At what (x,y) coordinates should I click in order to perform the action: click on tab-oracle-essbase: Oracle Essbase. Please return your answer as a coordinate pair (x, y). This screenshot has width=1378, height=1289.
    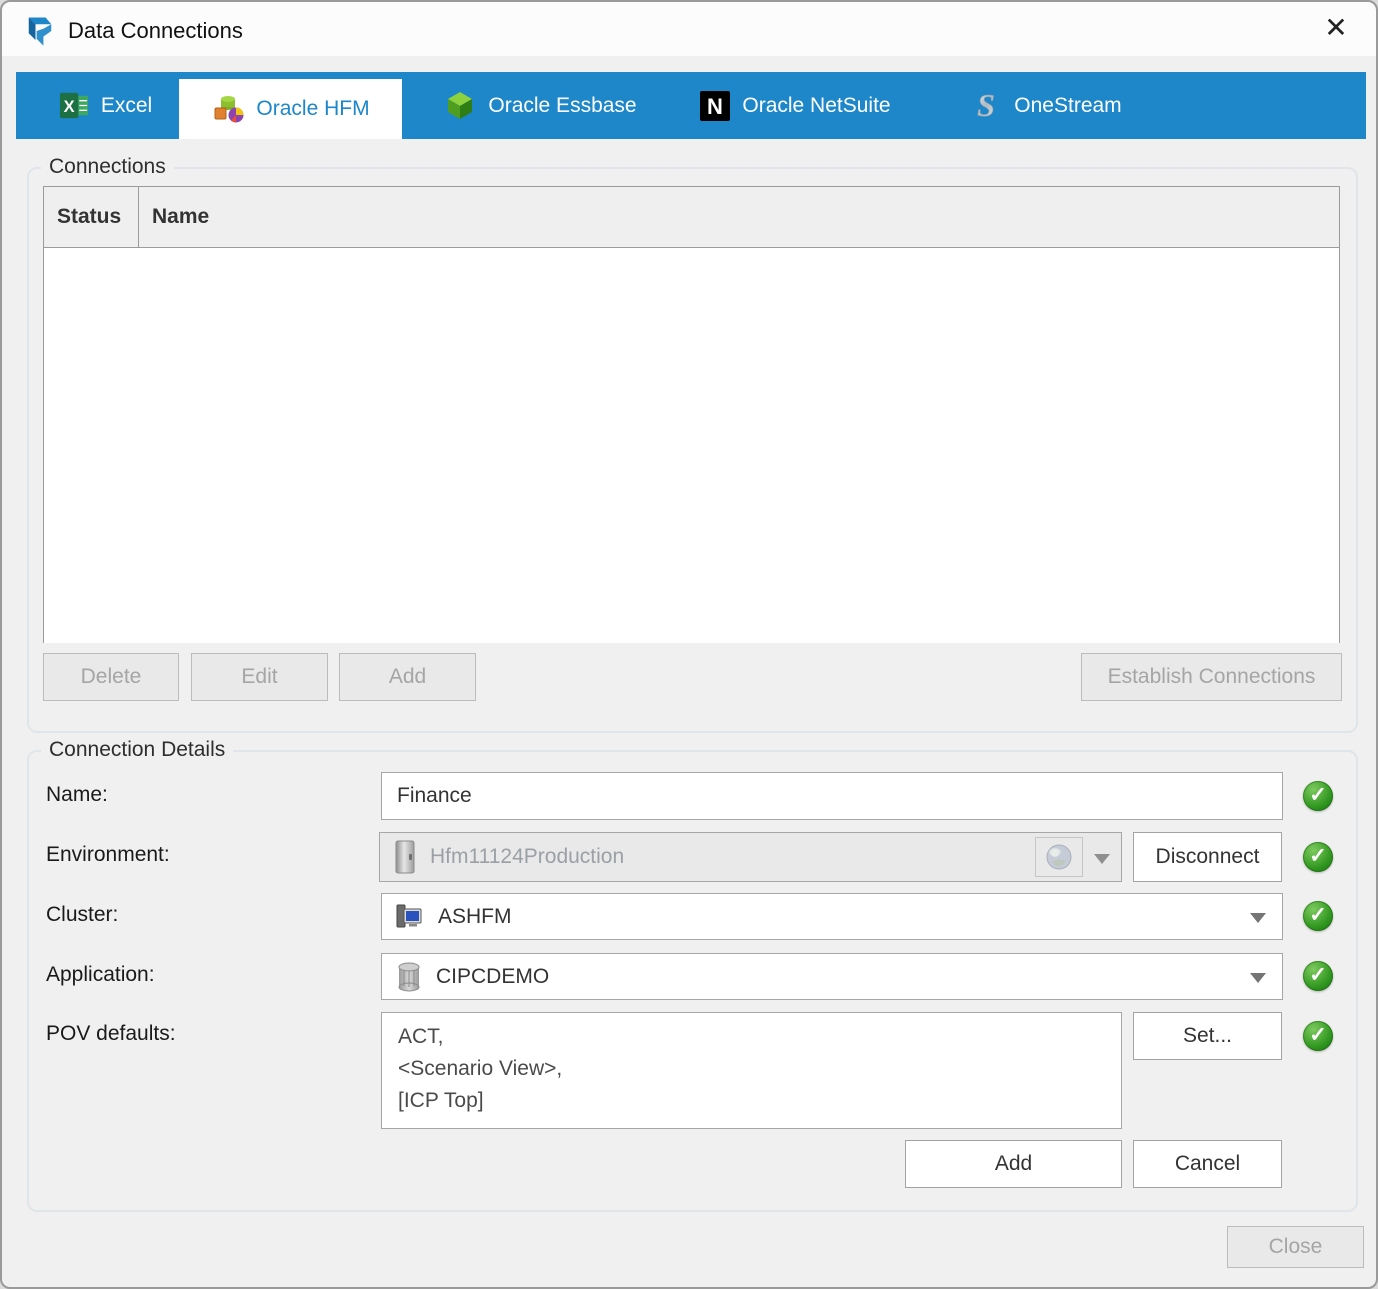
    Looking at the image, I should click on (540, 105).